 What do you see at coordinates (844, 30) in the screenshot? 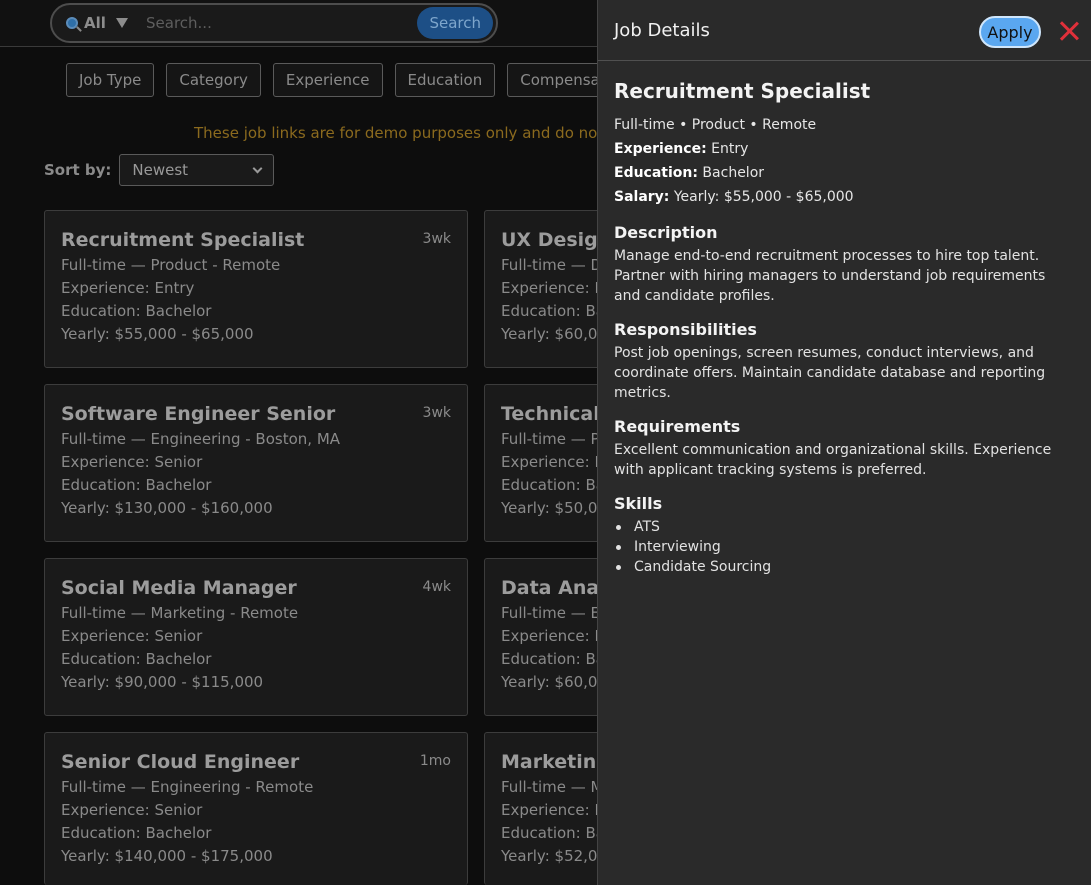
I see `panel-header: Job Details Apply` at bounding box center [844, 30].